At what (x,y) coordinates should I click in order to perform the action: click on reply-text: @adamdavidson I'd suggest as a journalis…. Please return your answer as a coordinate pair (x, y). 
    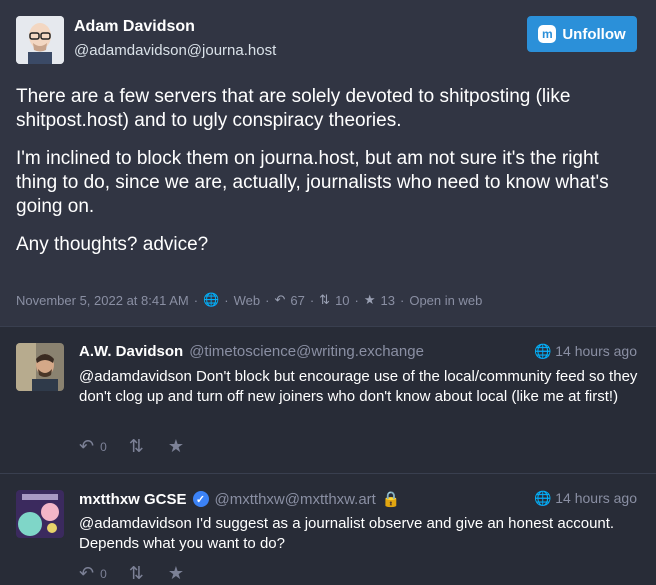
    Looking at the image, I should click on (347, 533).